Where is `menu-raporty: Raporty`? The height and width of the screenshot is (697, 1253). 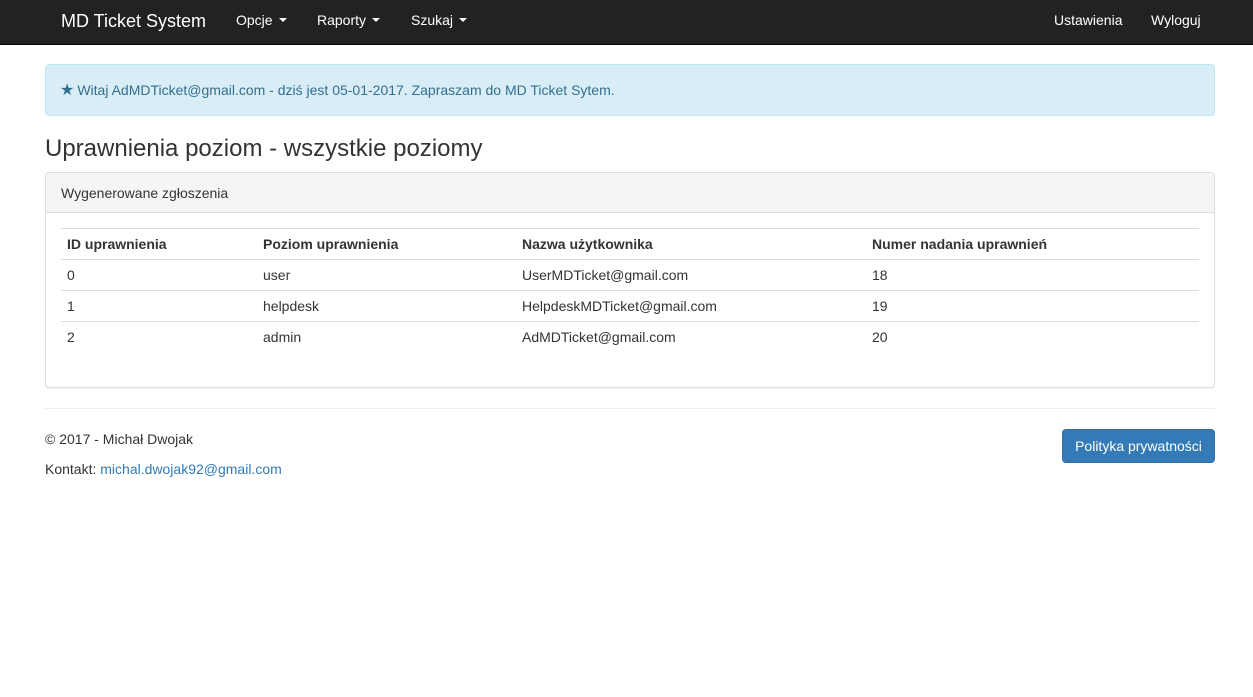
menu-raporty: Raporty is located at coordinates (349, 22).